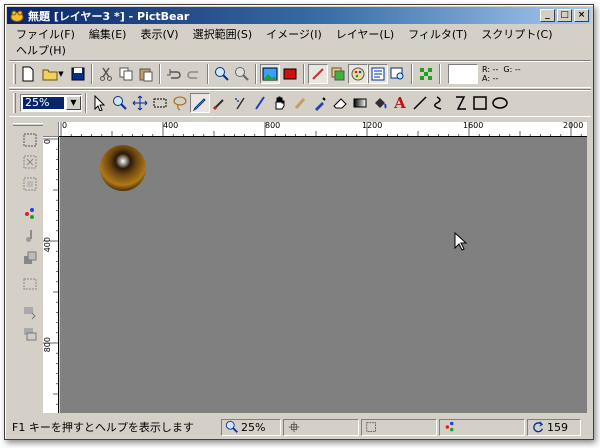 This screenshot has height=448, width=600. What do you see at coordinates (174, 74) in the screenshot?
I see `undo-icon` at bounding box center [174, 74].